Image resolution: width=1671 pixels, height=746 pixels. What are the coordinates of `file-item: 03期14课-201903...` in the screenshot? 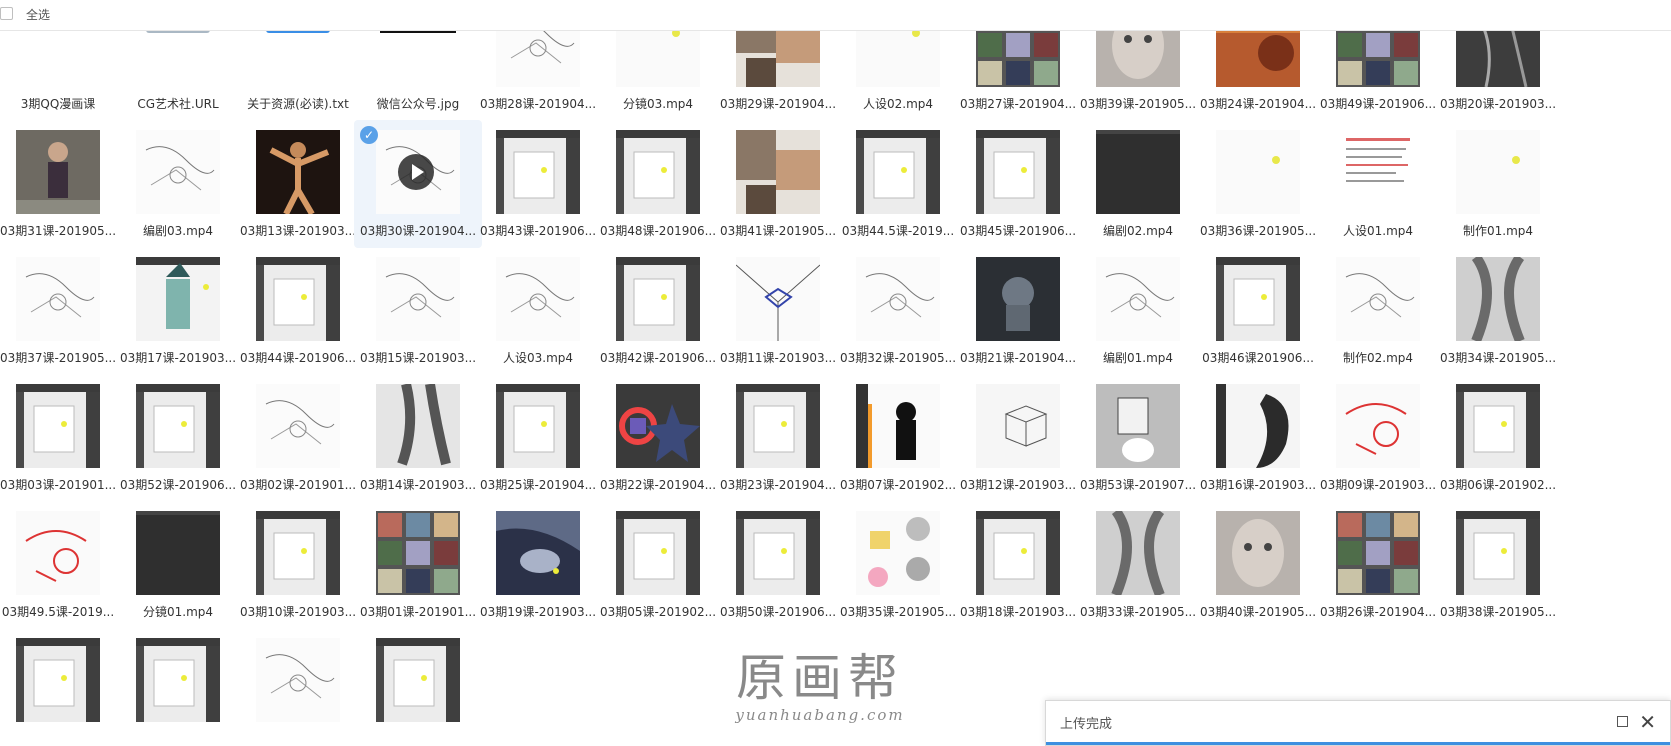 It's located at (418, 438).